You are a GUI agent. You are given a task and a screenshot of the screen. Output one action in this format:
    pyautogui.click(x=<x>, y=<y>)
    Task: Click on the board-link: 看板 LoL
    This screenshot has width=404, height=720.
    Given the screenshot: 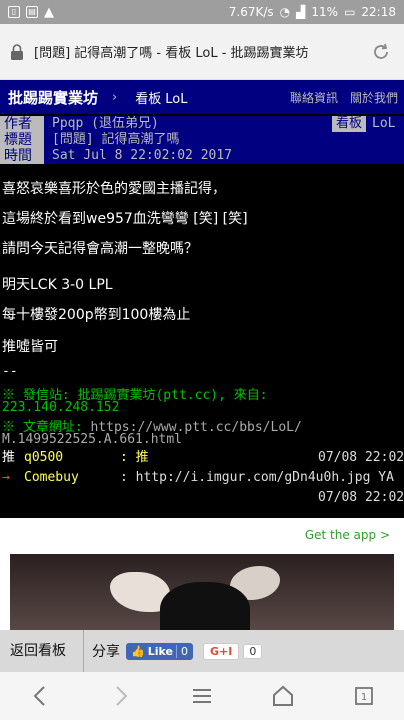 What is the action you would take?
    pyautogui.click(x=159, y=97)
    